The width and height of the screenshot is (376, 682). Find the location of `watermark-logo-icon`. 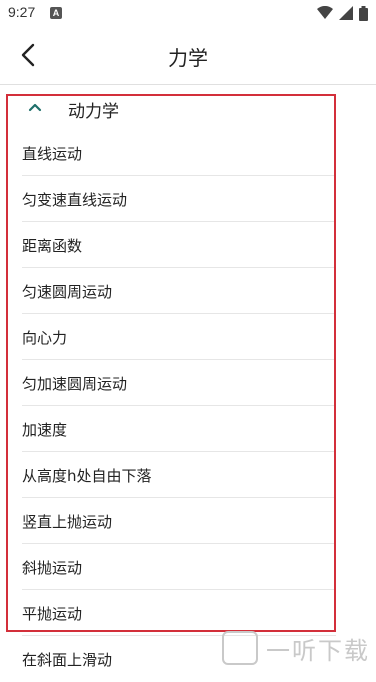

watermark-logo-icon is located at coordinates (240, 648).